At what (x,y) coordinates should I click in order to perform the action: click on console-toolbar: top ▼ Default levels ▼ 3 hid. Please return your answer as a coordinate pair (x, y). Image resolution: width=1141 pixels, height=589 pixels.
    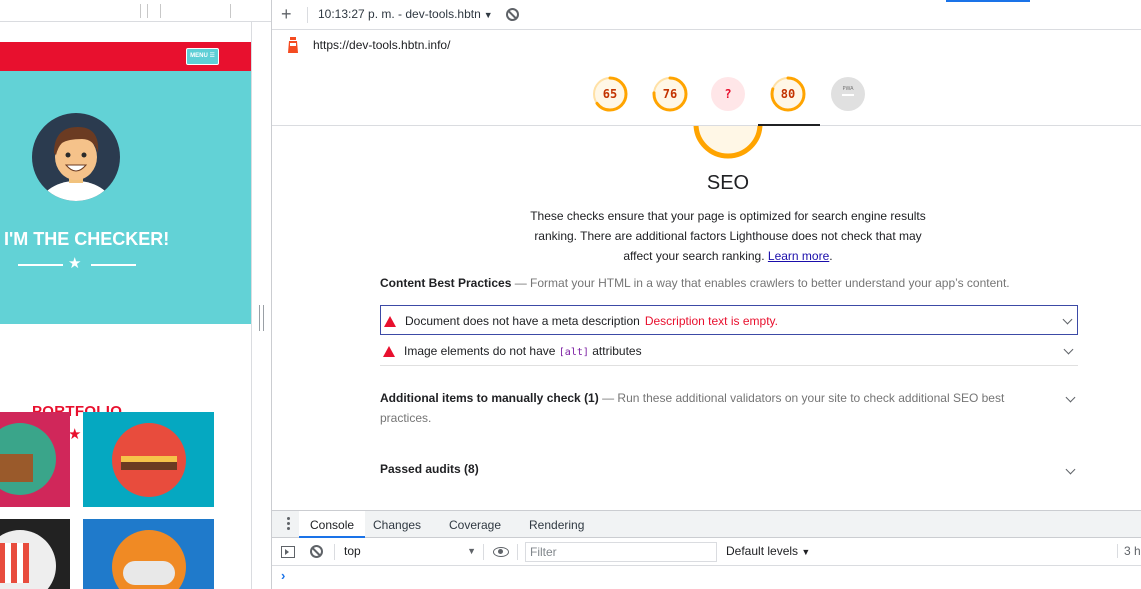
    Looking at the image, I should click on (706, 552).